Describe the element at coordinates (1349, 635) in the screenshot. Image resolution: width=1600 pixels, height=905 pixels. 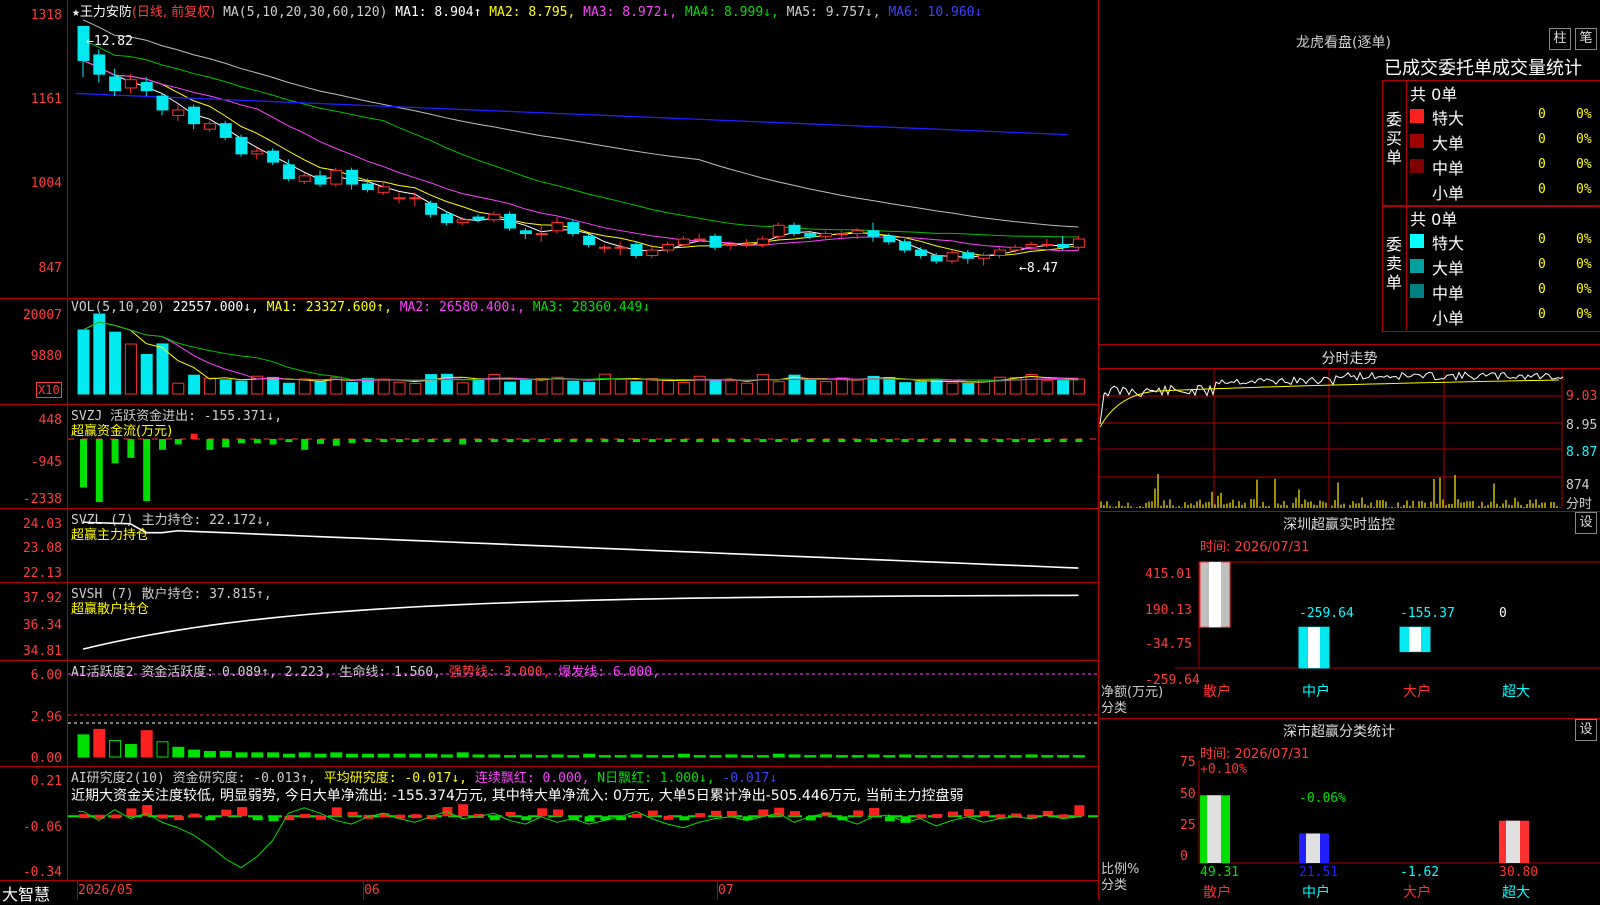
I see `monitor-chart: 415.01 -259.64 -155.37 0 散户 中户 大户 超大` at that location.